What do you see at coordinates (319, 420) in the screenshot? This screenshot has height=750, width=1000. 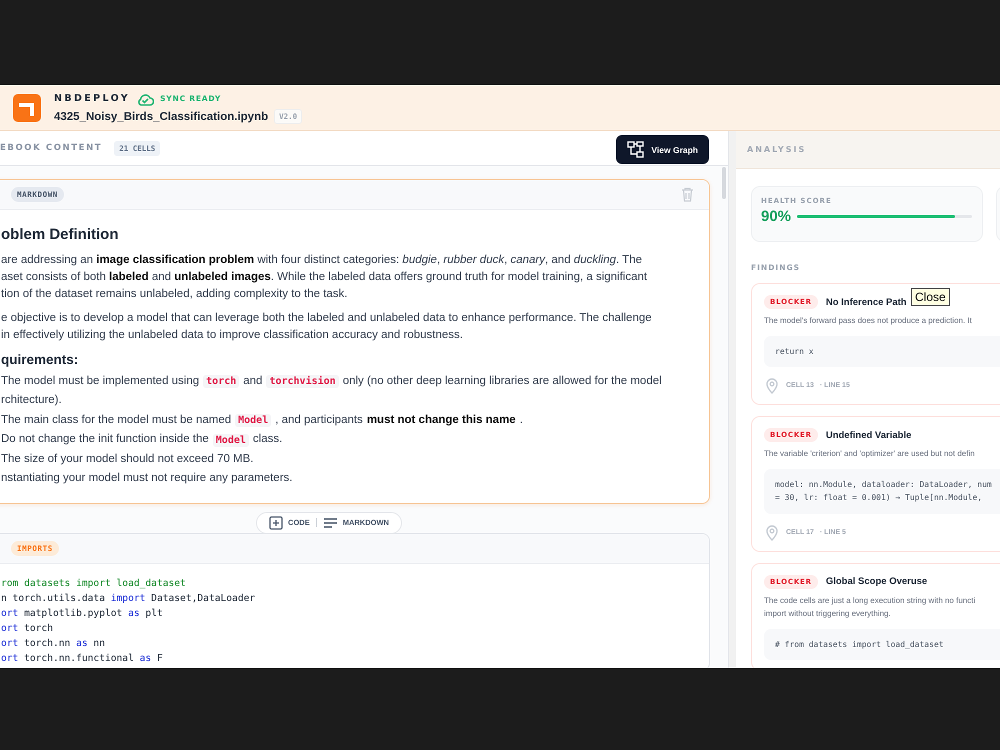 I see `list-text: , and participants` at bounding box center [319, 420].